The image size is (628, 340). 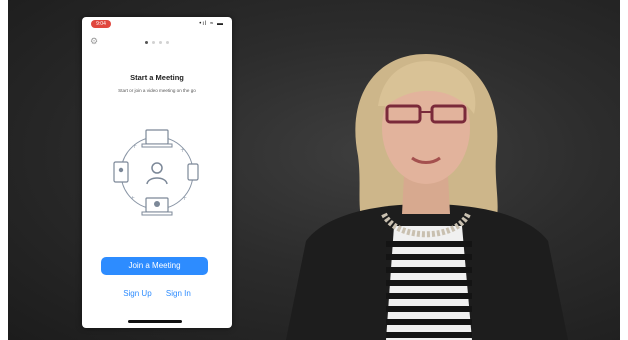 I want to click on meeting-illustration-icon: + + + +, so click(x=156, y=172).